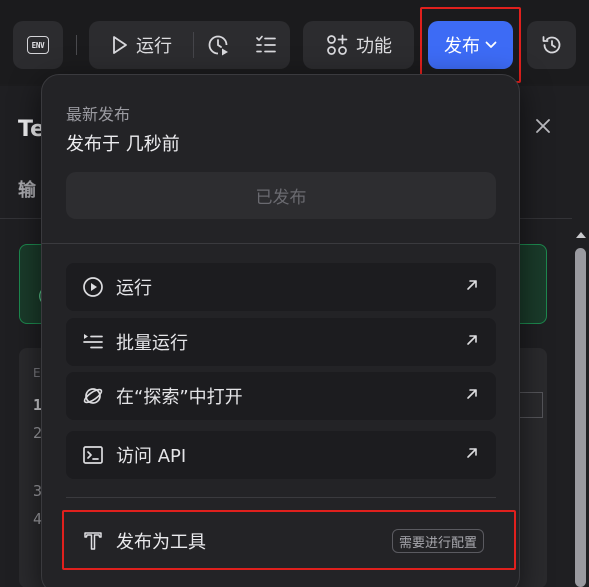 This screenshot has height=587, width=589. Describe the element at coordinates (179, 397) in the screenshot. I see `menu-item-label: 在“探索”中打开` at that location.